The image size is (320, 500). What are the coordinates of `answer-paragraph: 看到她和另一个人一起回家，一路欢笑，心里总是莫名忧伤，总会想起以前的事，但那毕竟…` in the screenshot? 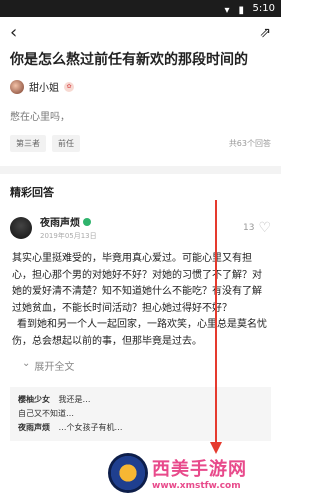 It's located at (139, 333).